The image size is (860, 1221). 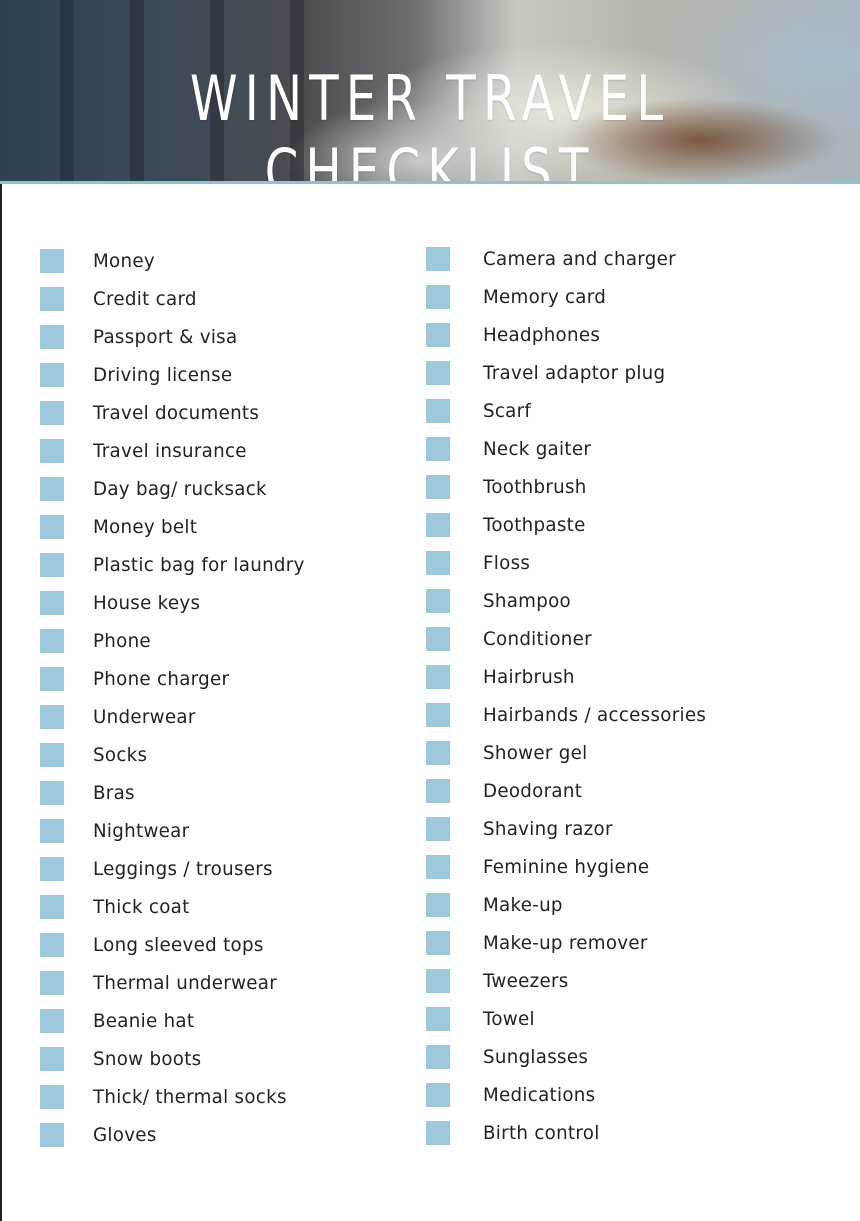 What do you see at coordinates (570, 563) in the screenshot?
I see `checklist-item: Floss` at bounding box center [570, 563].